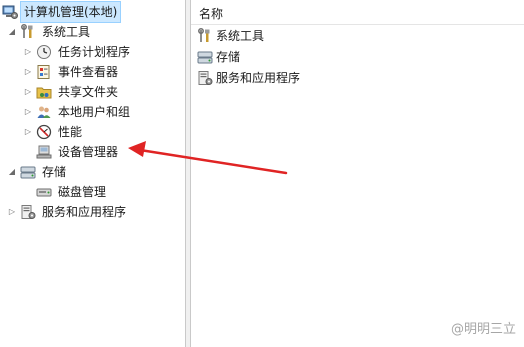 The image size is (524, 347). I want to click on shared-folder-icon, so click(44, 93).